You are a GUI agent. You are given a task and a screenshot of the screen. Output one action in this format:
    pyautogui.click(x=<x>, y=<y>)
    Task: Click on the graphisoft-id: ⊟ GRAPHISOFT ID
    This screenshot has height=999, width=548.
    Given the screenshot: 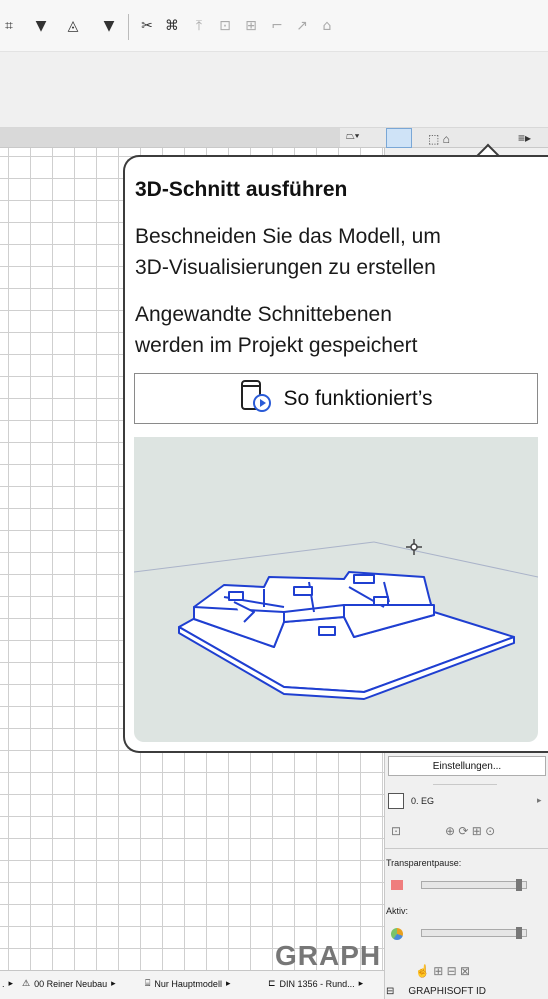 What is the action you would take?
    pyautogui.click(x=436, y=991)
    